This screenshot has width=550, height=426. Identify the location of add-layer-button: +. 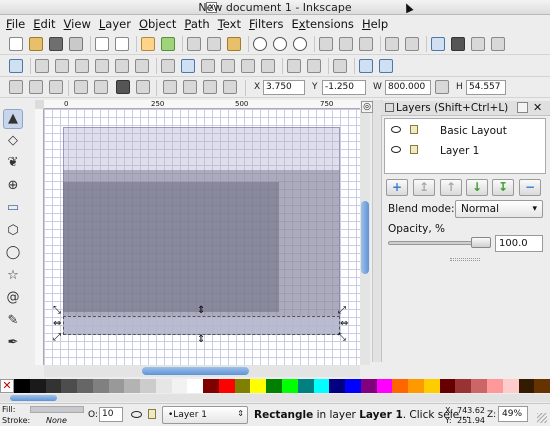
(397, 187).